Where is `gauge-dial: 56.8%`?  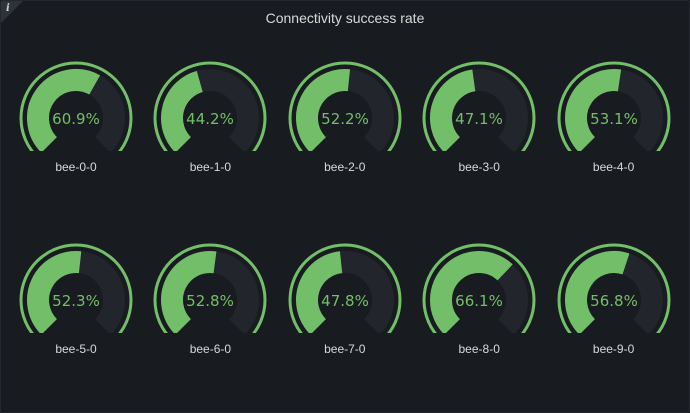 gauge-dial: 56.8% is located at coordinates (614, 288).